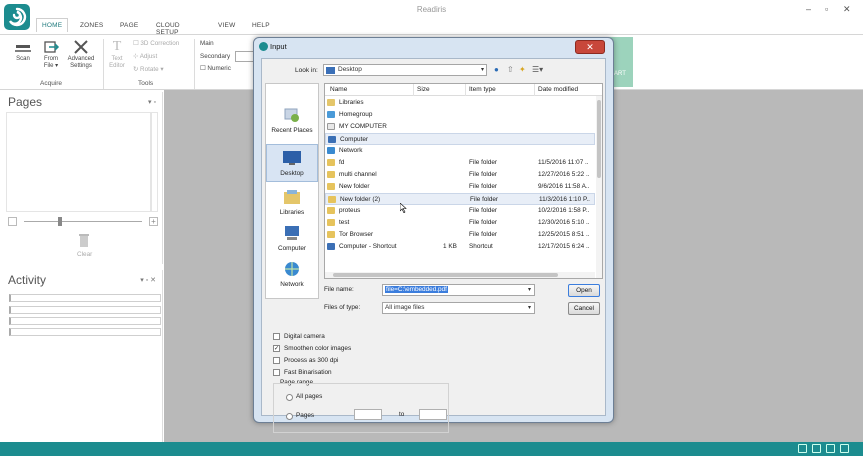  Describe the element at coordinates (84, 221) in the screenshot. I see `thumbnail-zoom-slider: +` at that location.